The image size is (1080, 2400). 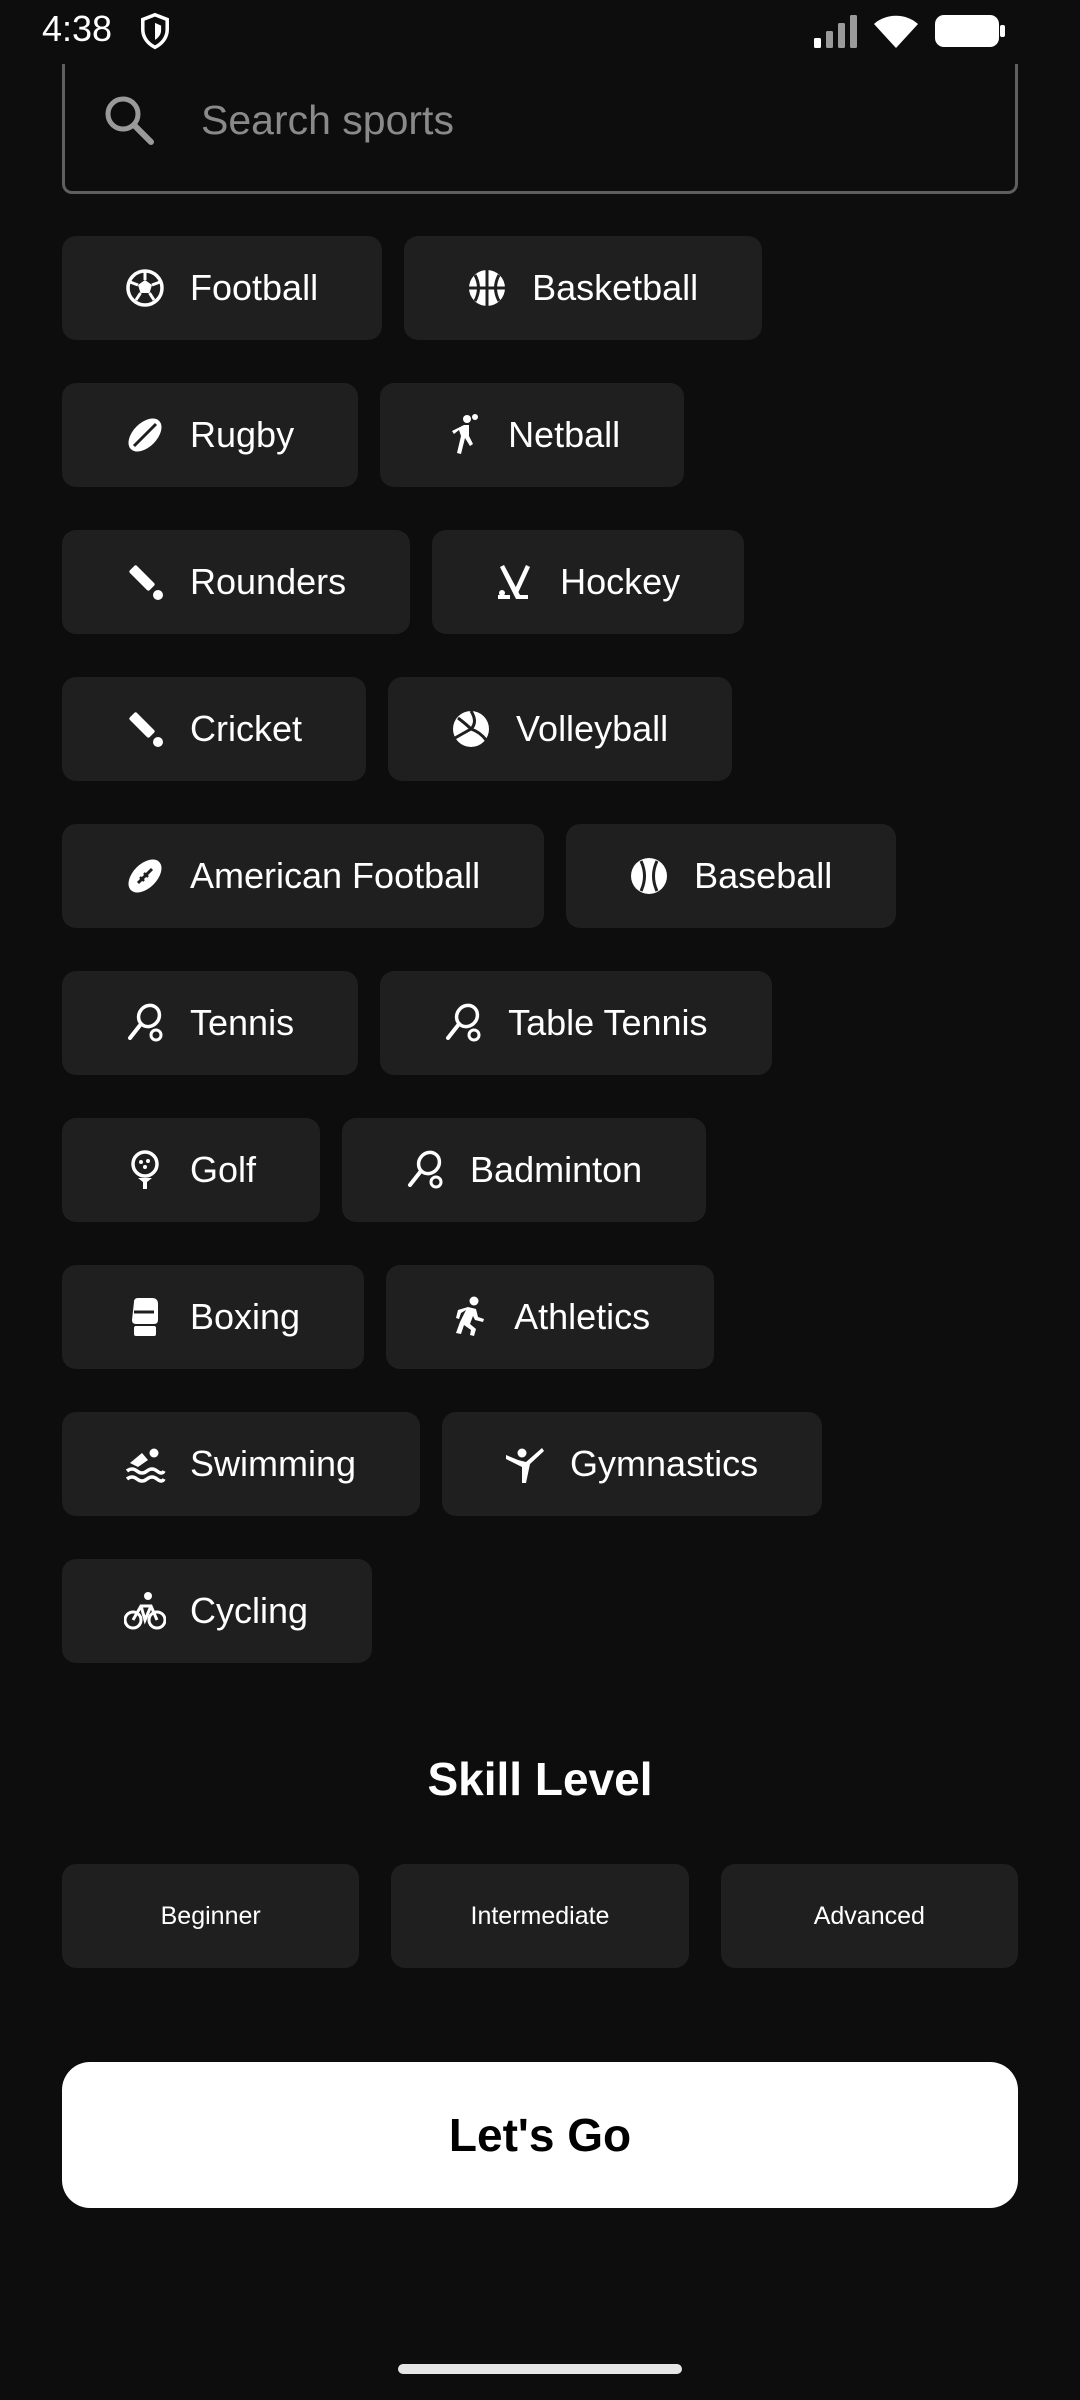 What do you see at coordinates (620, 581) in the screenshot?
I see `sport-chip-label: Hockey` at bounding box center [620, 581].